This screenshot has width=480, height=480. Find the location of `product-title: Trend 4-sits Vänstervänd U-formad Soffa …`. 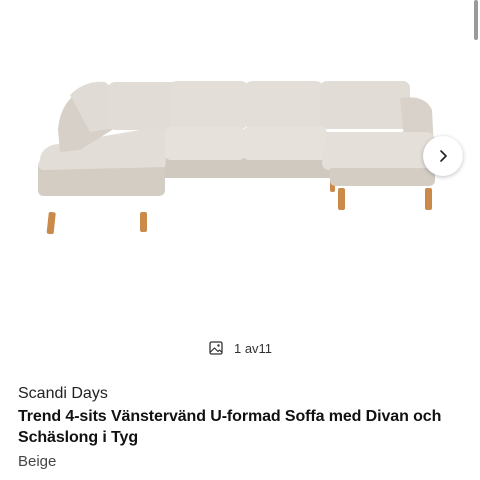

product-title: Trend 4-sits Vänstervänd U-formad Soffa … is located at coordinates (230, 427).